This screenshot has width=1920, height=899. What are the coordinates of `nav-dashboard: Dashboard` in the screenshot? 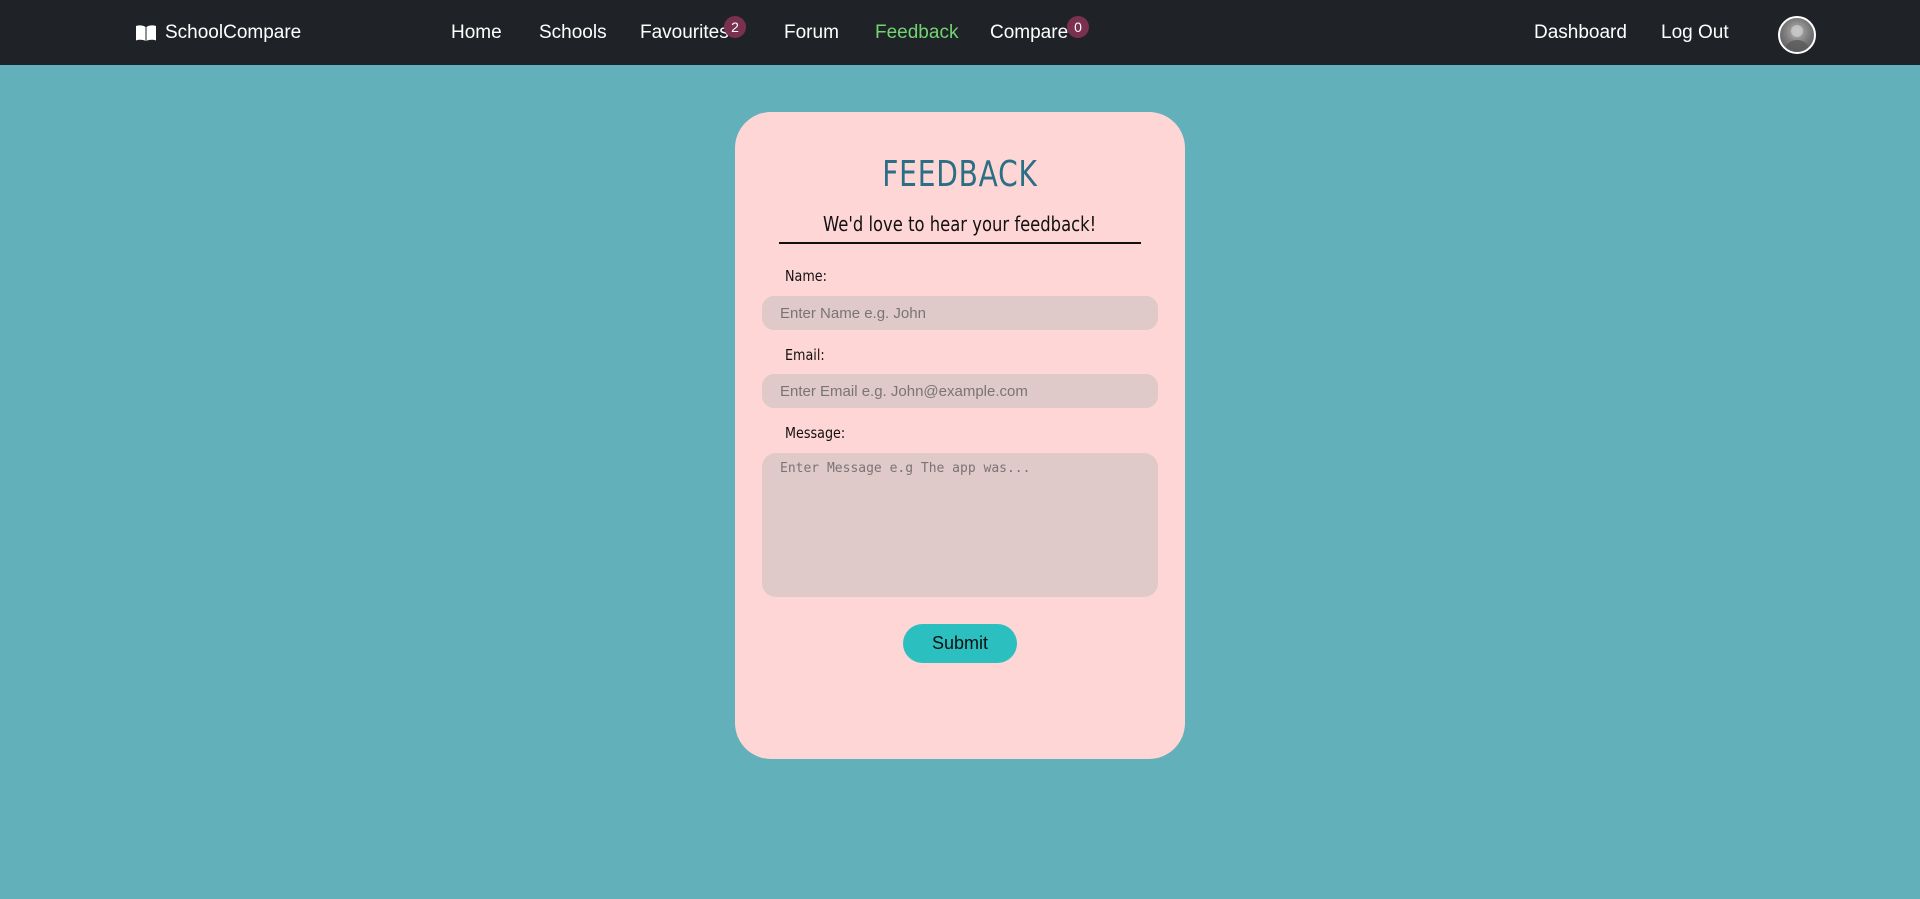 It's located at (1580, 32).